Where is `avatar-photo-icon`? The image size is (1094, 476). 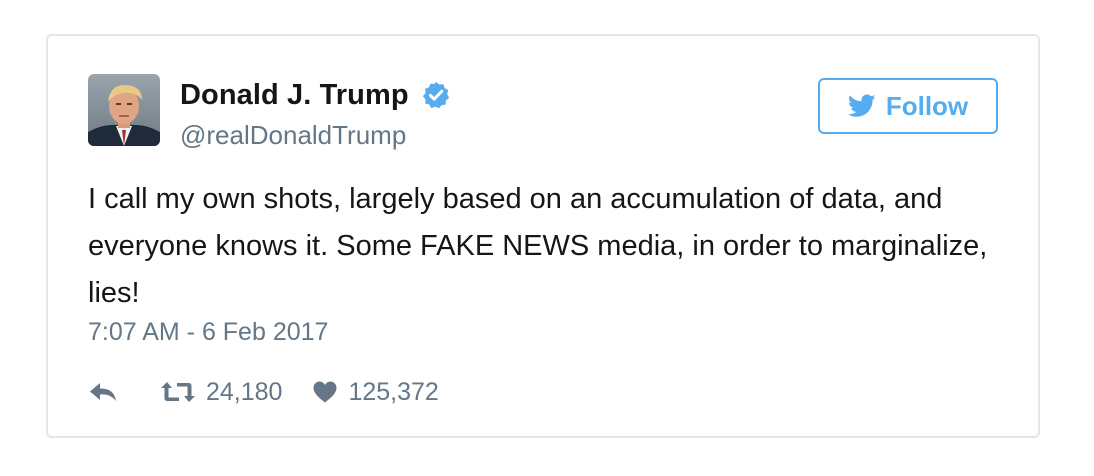 avatar-photo-icon is located at coordinates (124, 110).